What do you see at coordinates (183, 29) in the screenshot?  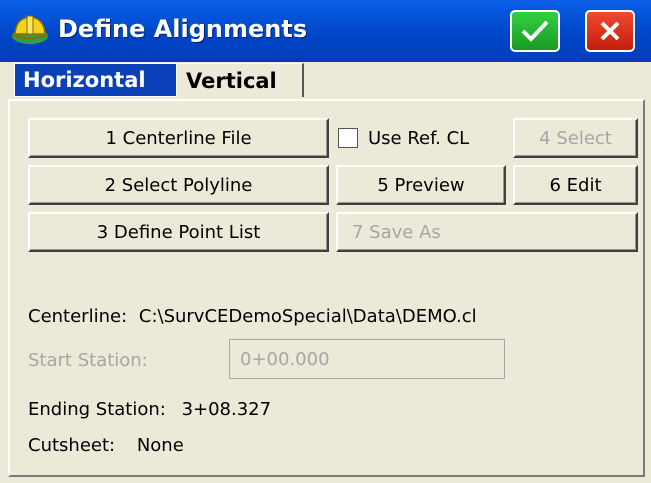 I see `window-title: Define Alignments` at bounding box center [183, 29].